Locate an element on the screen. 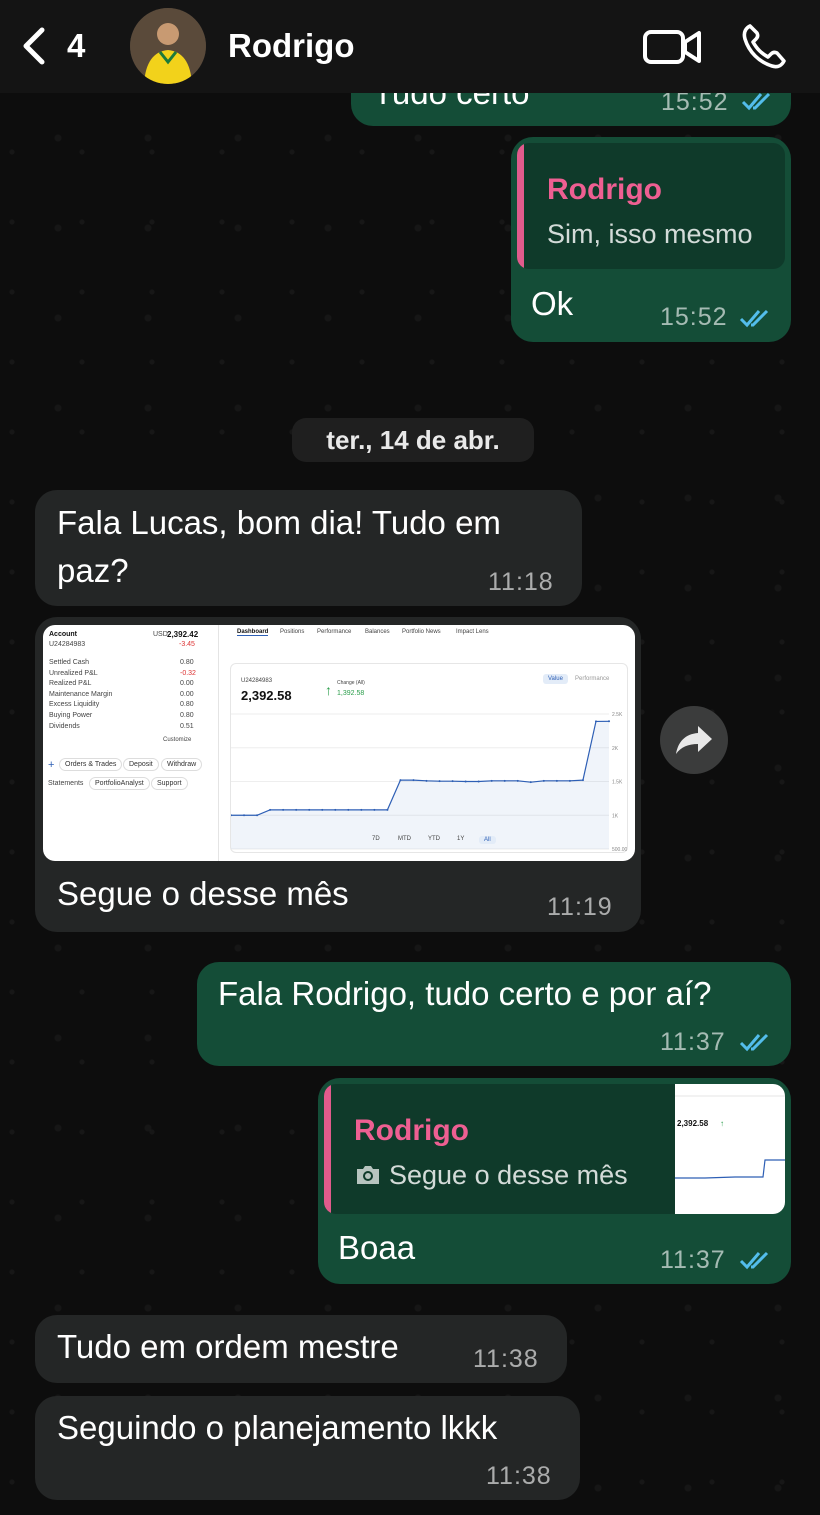  quoted-message: Rodrigo Sim, isso mesmo is located at coordinates (651, 206).